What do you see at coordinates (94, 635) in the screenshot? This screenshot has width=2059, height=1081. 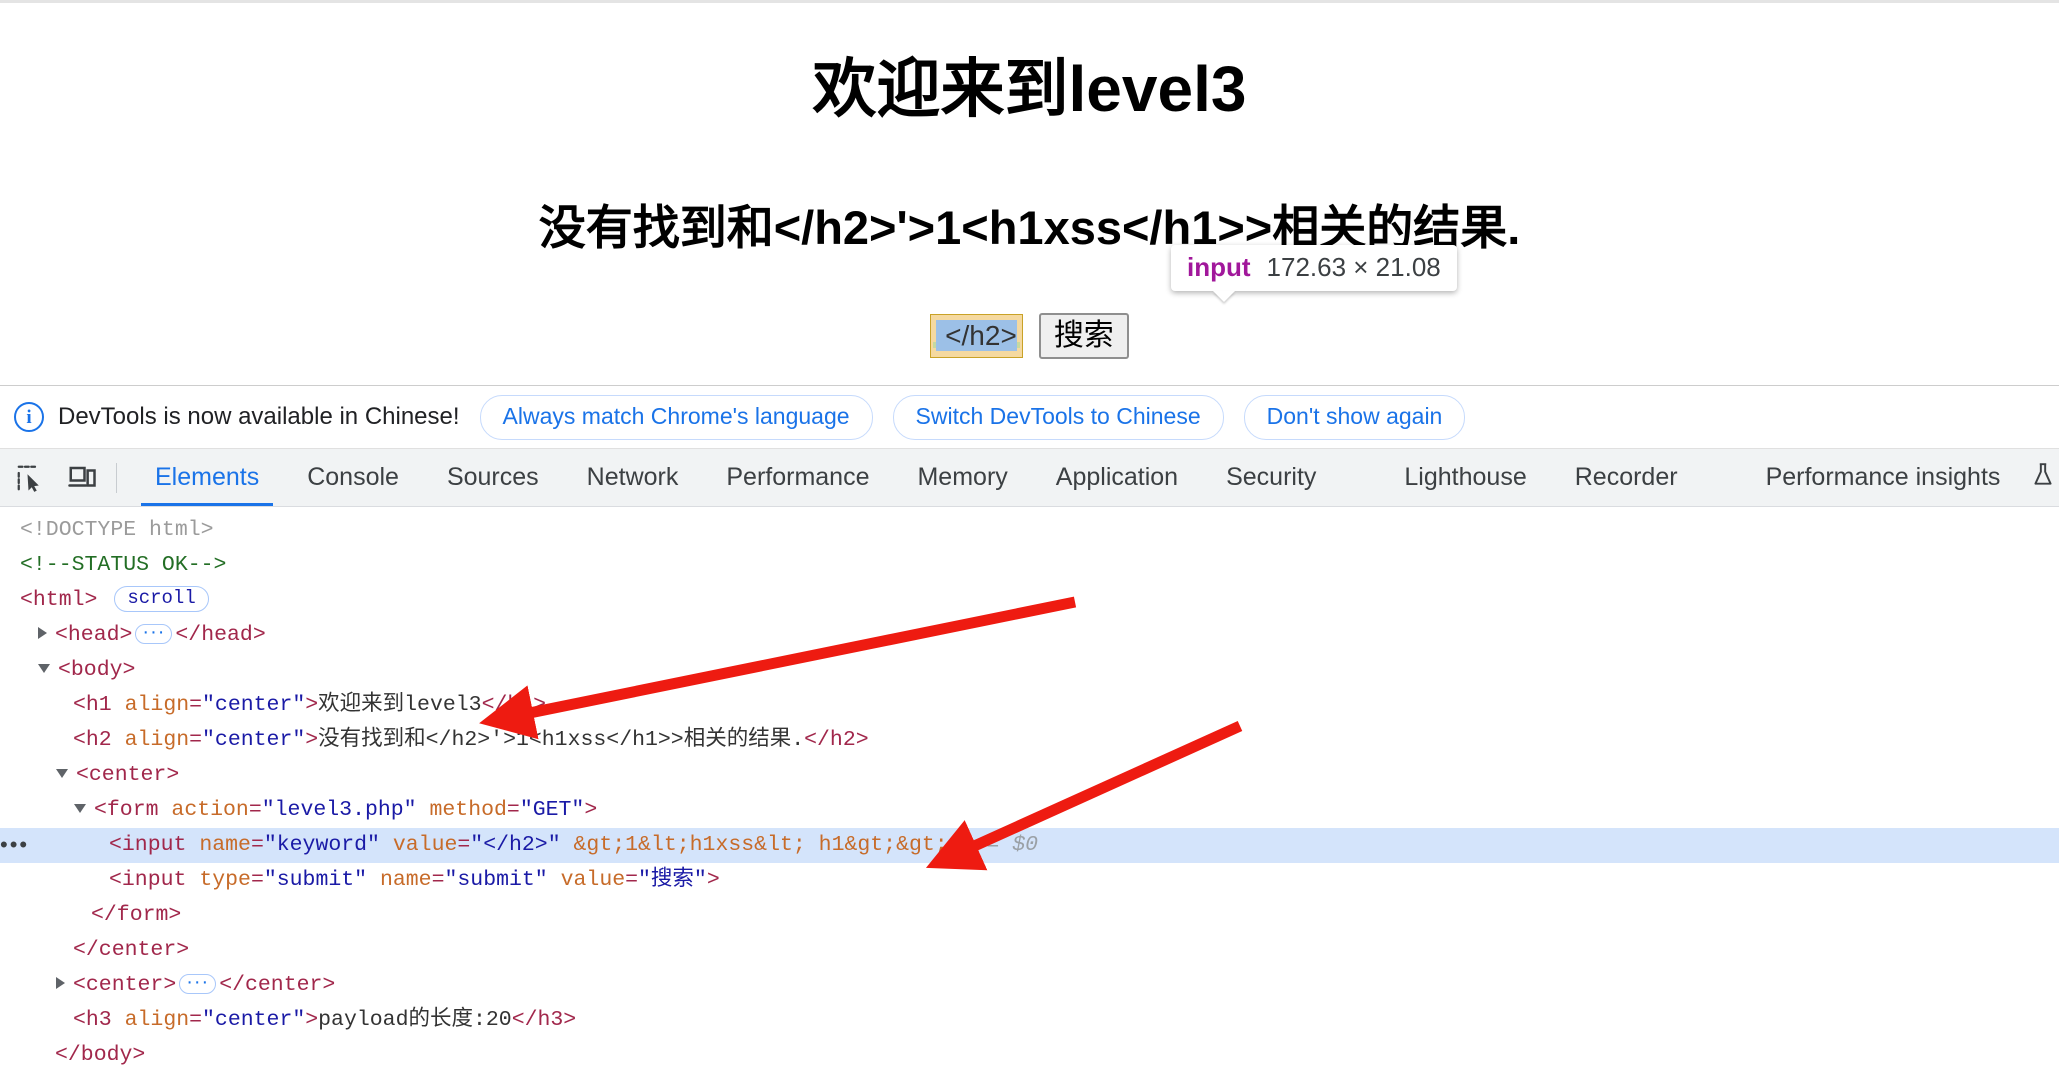 I see `head-open-tag: <head>` at bounding box center [94, 635].